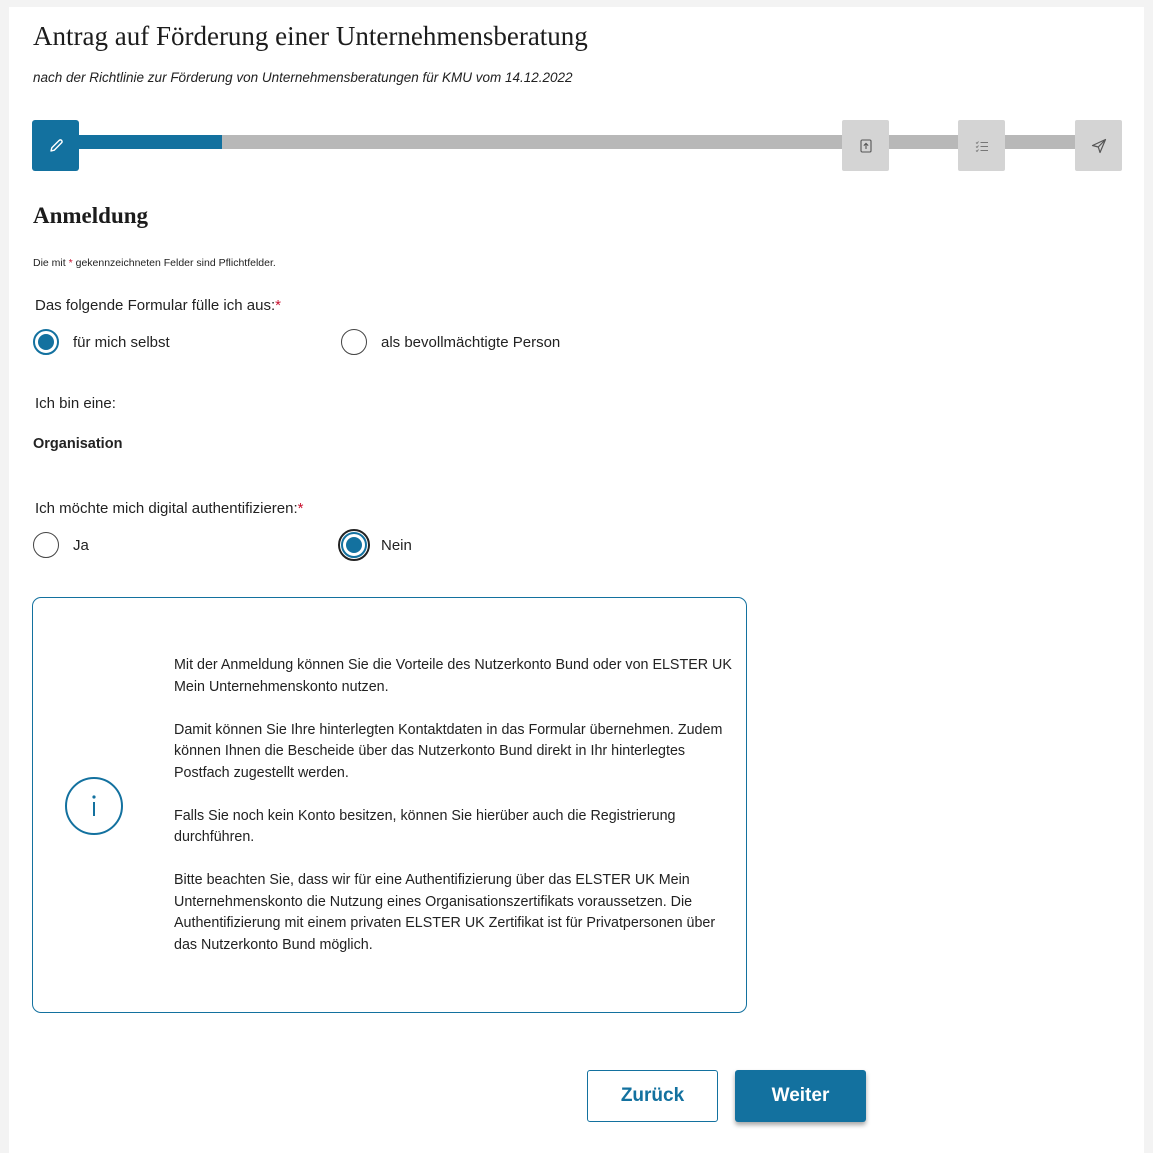  Describe the element at coordinates (800, 1096) in the screenshot. I see `next-button: Weiter` at that location.